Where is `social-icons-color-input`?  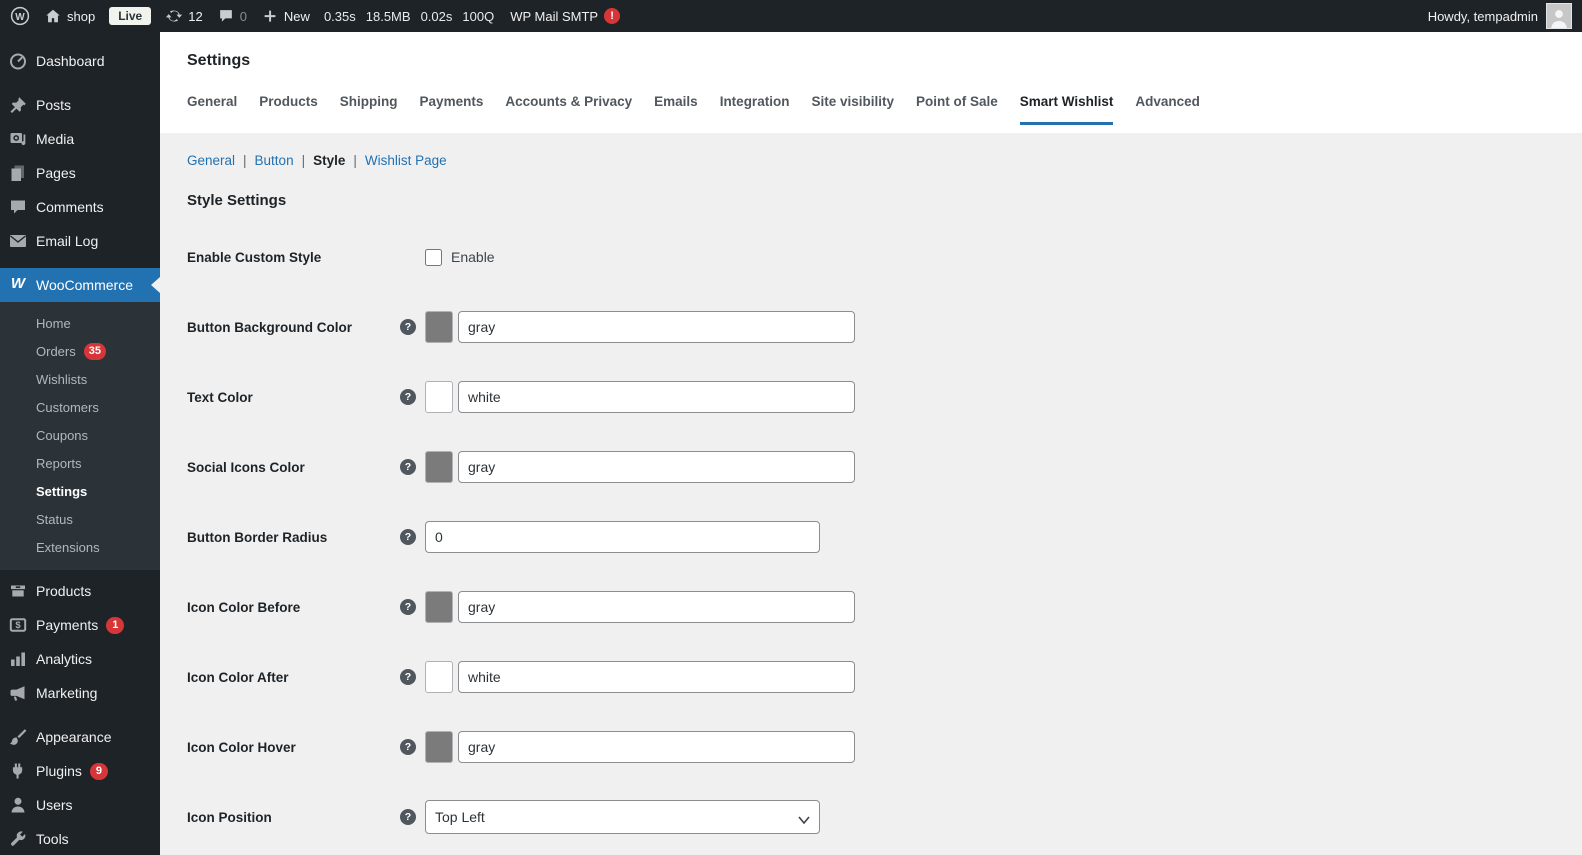 social-icons-color-input is located at coordinates (656, 467).